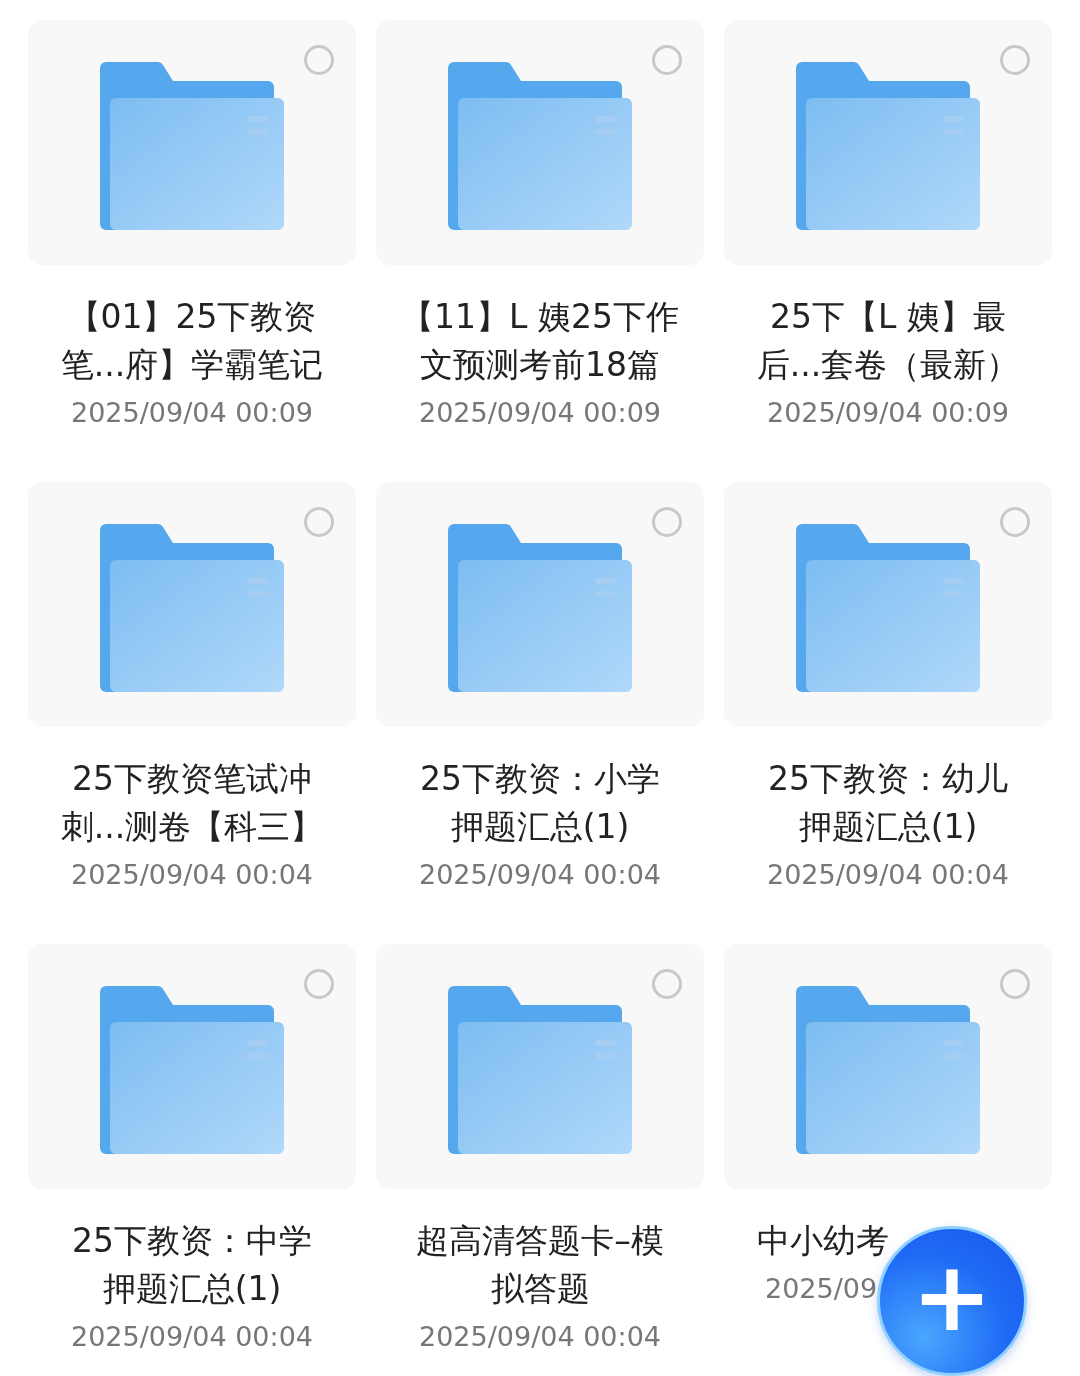  I want to click on folder-name: 拟答题, so click(540, 1289).